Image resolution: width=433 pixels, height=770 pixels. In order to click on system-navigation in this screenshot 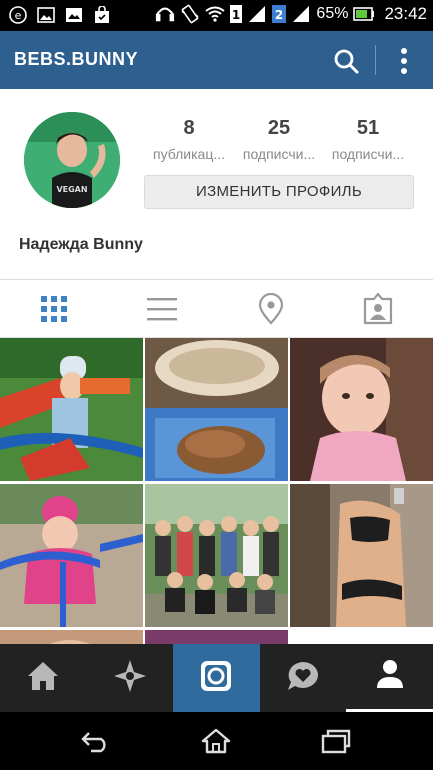, I will do `click(216, 741)`.